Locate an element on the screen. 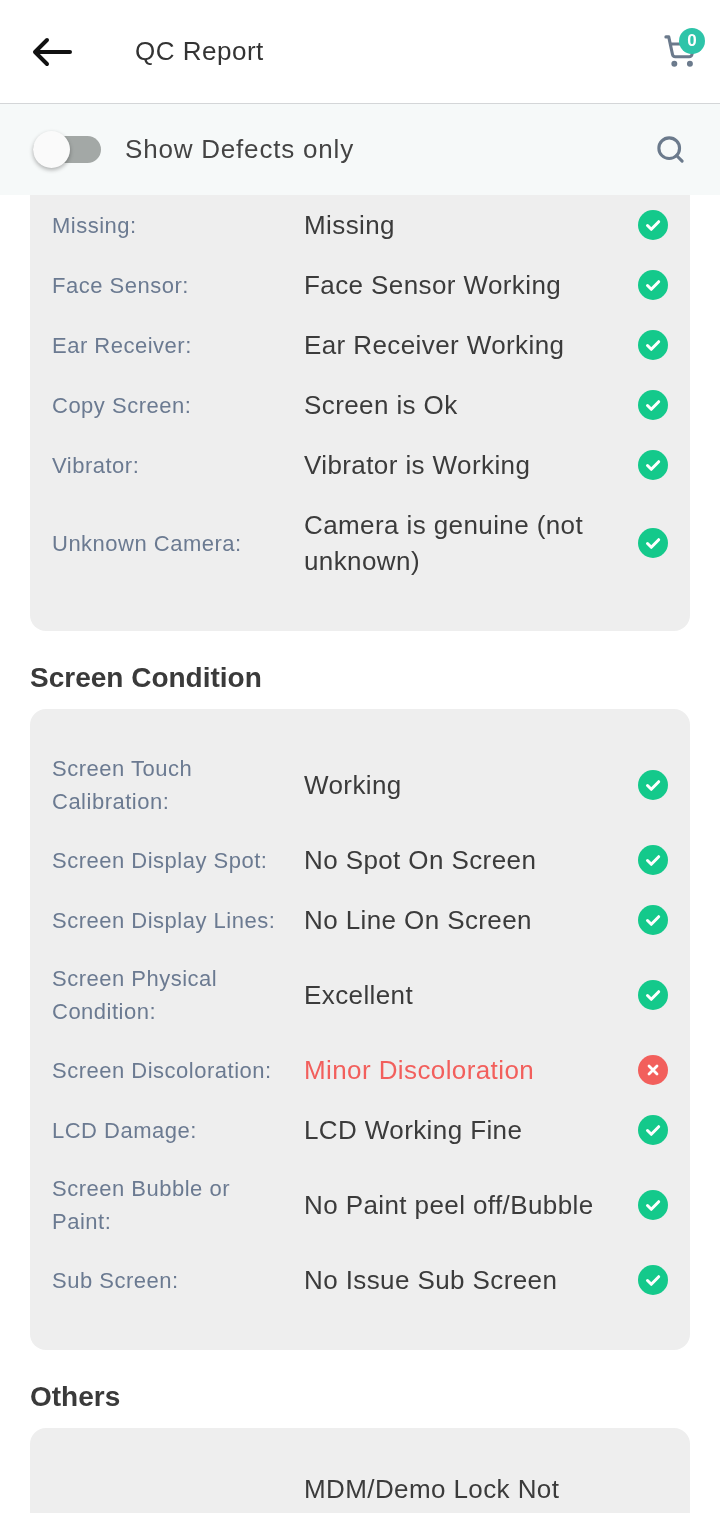  row-value: Minor Discoloration is located at coordinates (419, 1070).